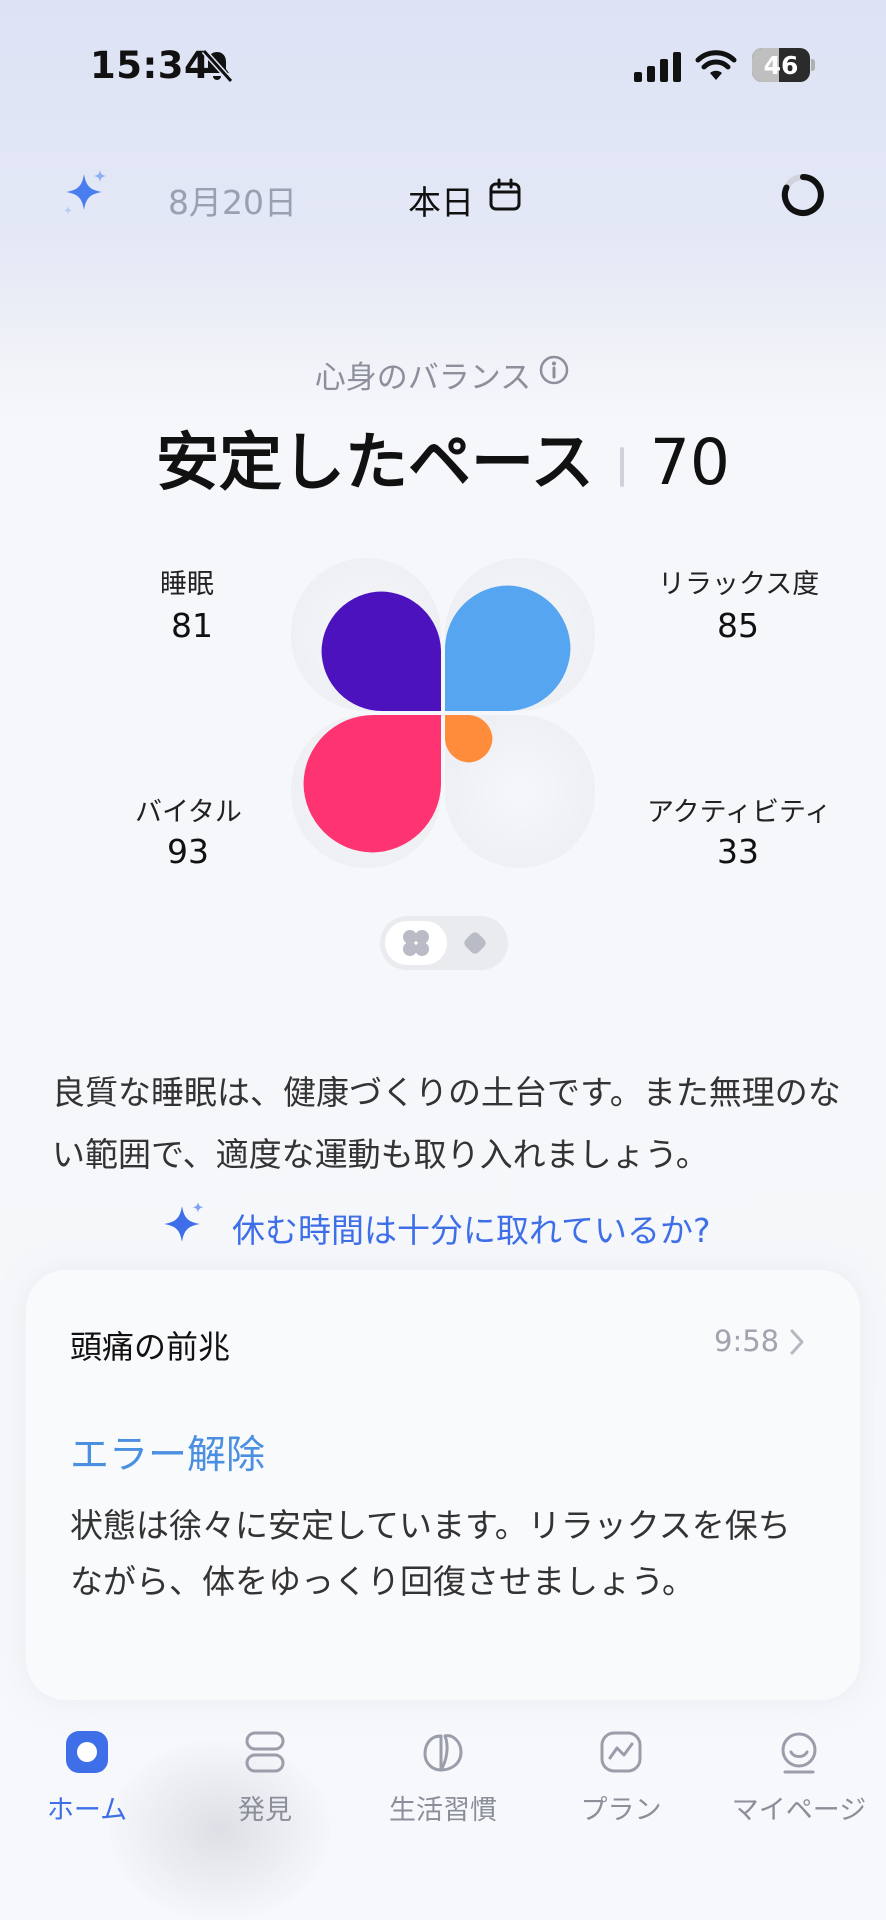 The width and height of the screenshot is (886, 1920). What do you see at coordinates (621, 466) in the screenshot?
I see `headline-divider` at bounding box center [621, 466].